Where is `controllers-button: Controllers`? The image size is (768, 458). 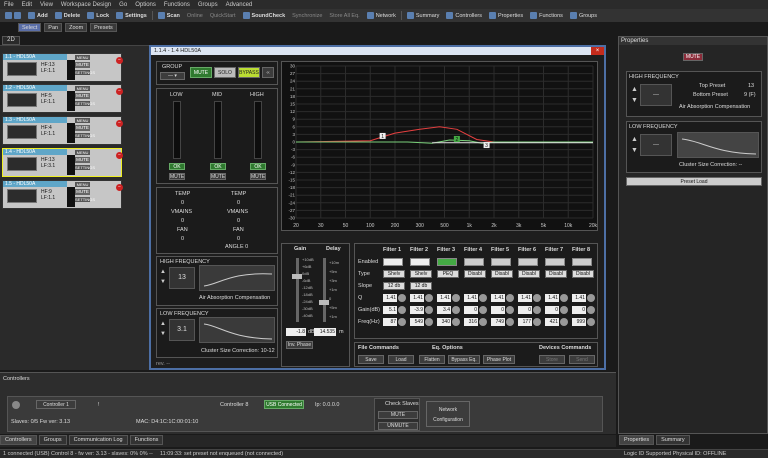 controllers-button: Controllers is located at coordinates (464, 15).